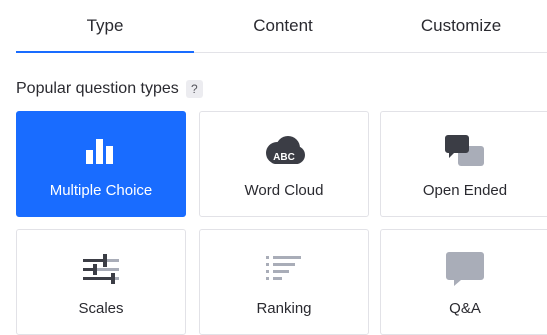 The width and height of the screenshot is (547, 335). Describe the element at coordinates (465, 269) in the screenshot. I see `chat-bubble-icon` at that location.